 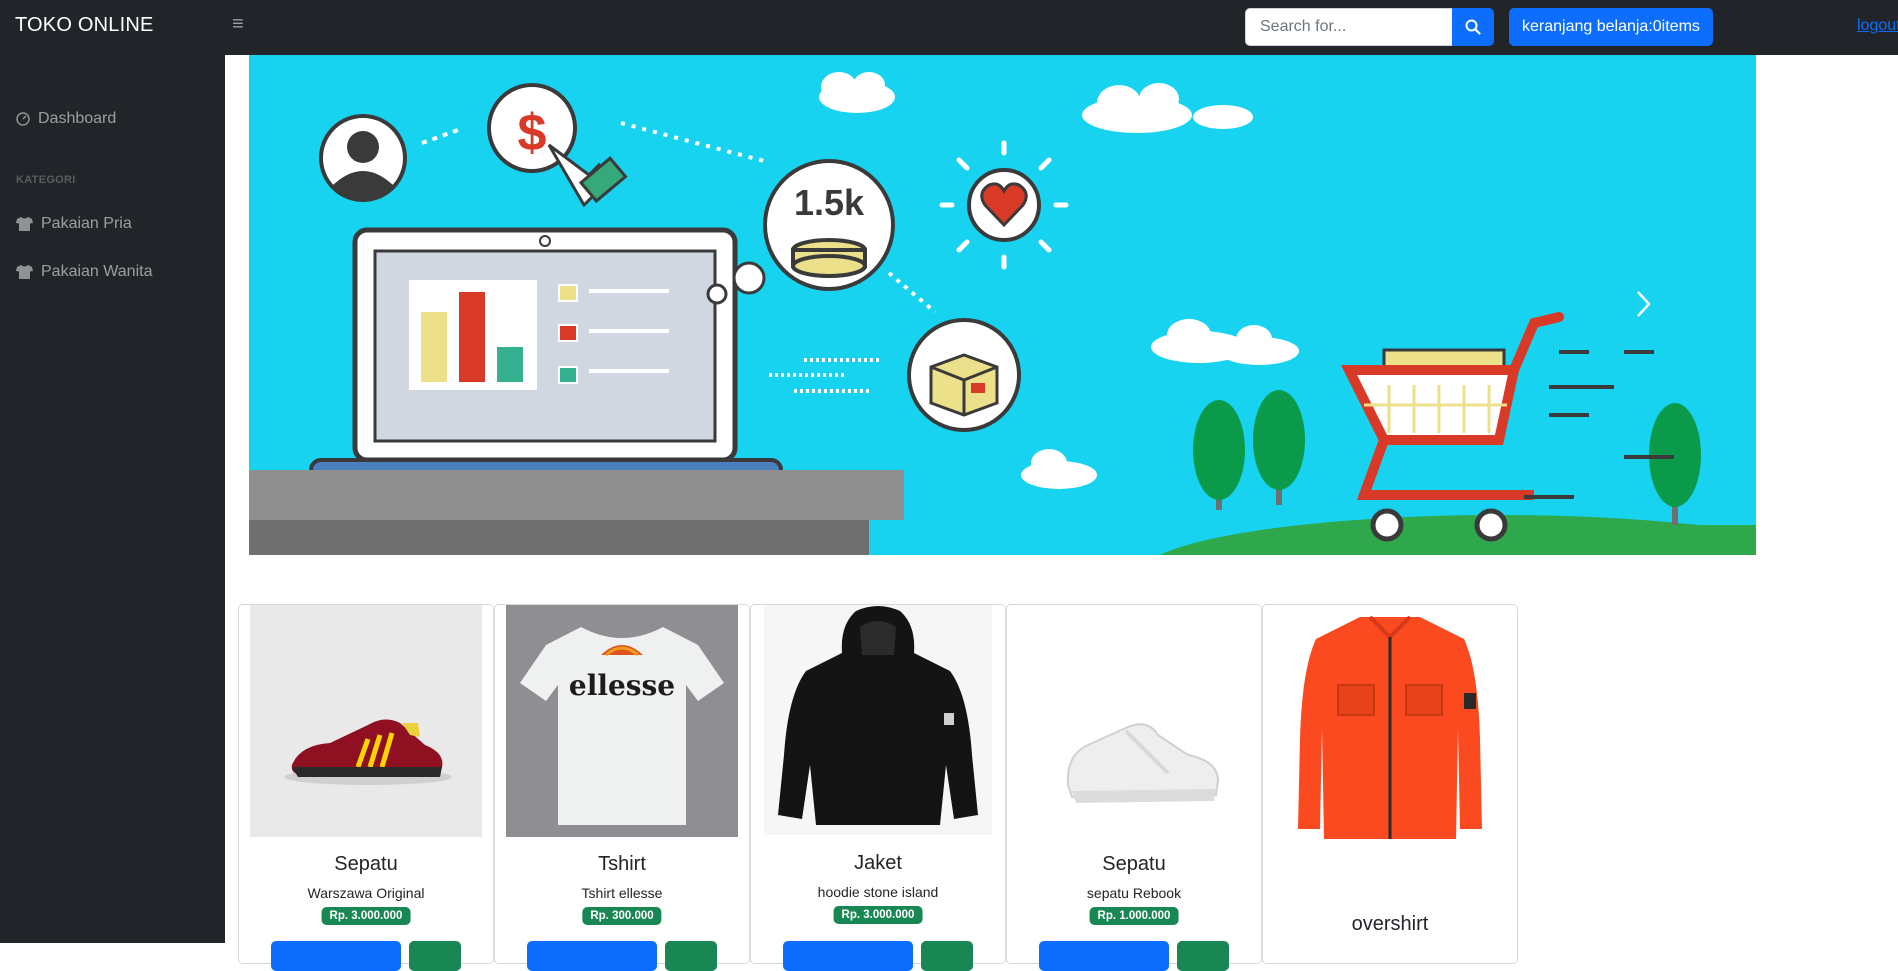 I want to click on white-sneaker-image, so click(x=1134, y=721).